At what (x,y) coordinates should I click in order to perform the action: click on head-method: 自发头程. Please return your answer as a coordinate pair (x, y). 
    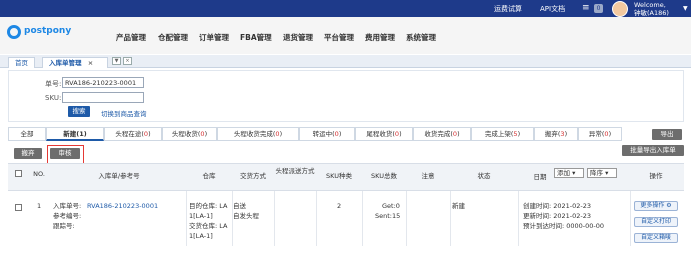
    Looking at the image, I should click on (246, 216).